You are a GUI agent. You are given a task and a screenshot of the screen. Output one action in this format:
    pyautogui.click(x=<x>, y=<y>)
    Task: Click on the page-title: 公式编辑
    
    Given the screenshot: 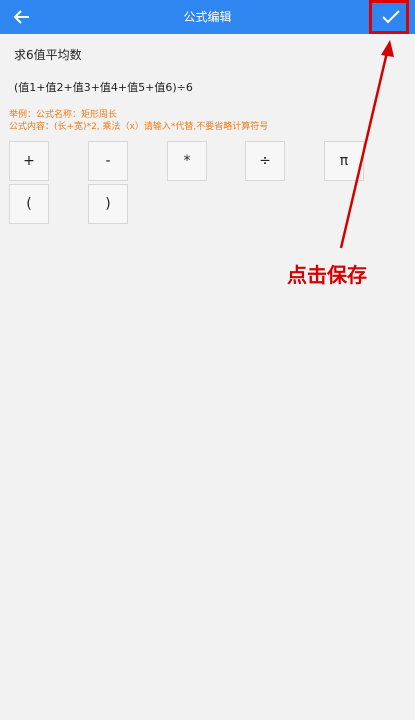 What is the action you would take?
    pyautogui.click(x=207, y=17)
    